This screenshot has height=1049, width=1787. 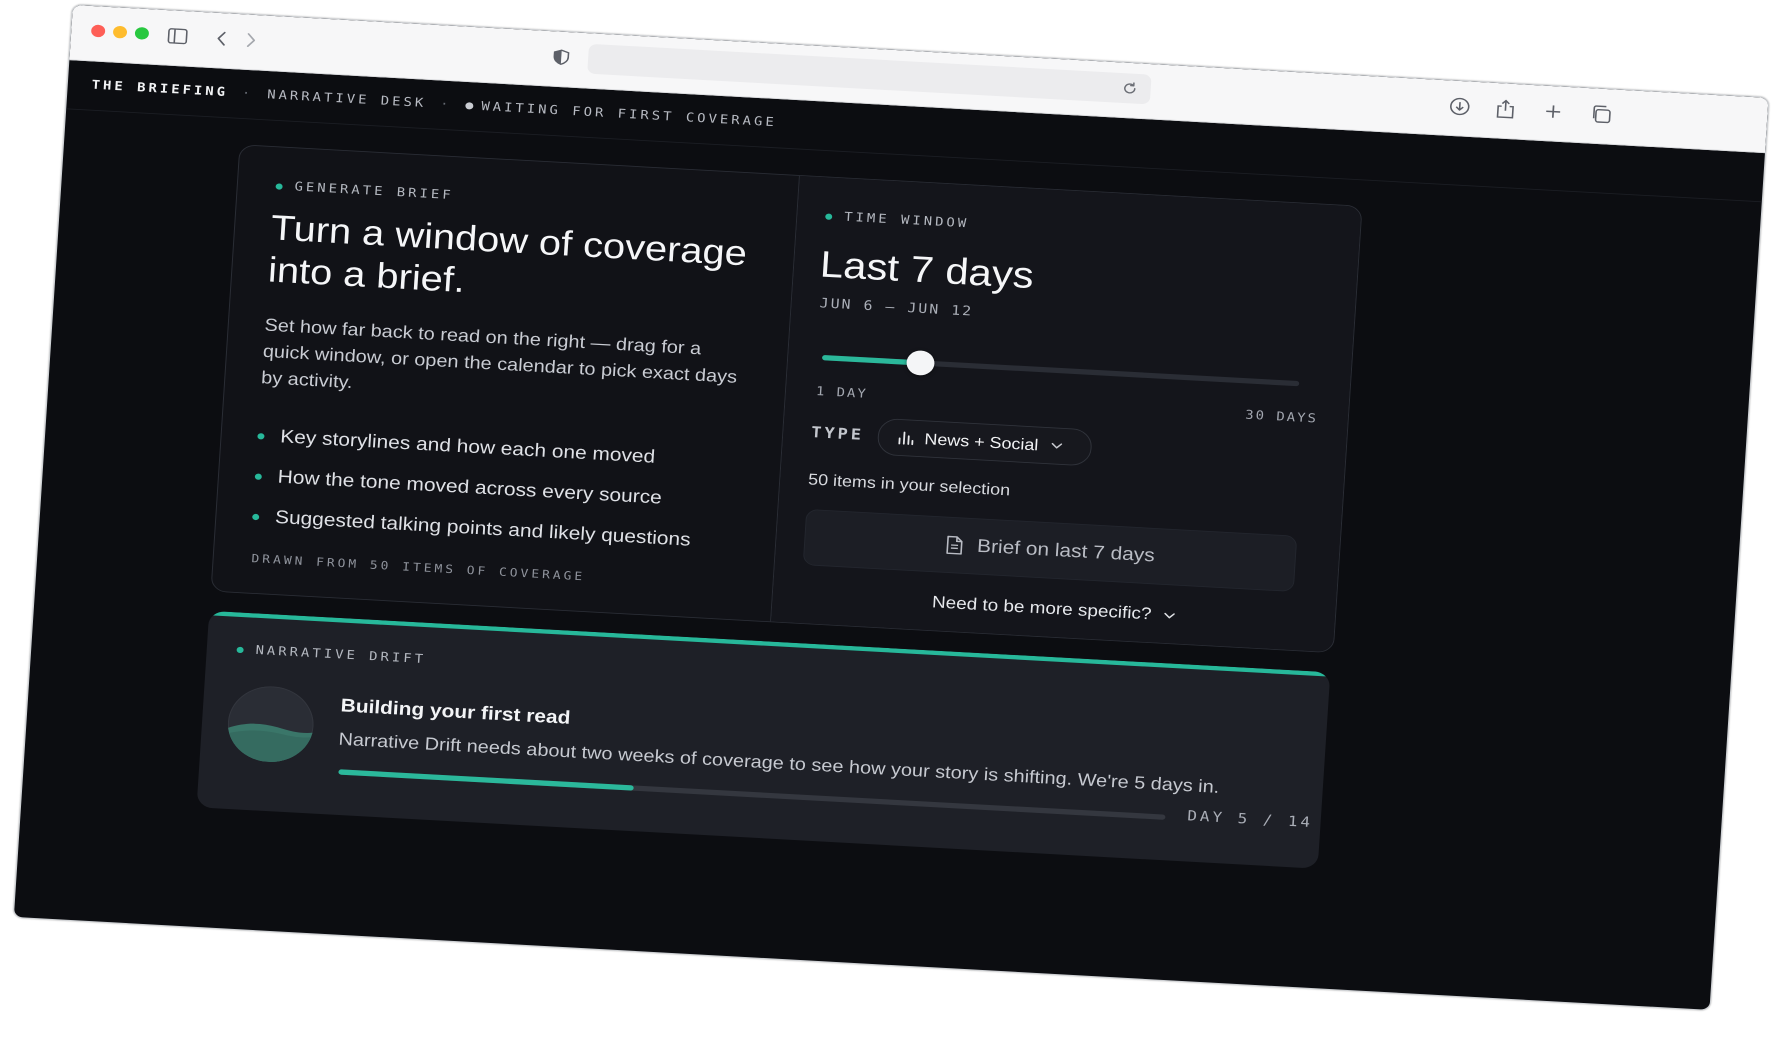 What do you see at coordinates (159, 89) in the screenshot?
I see `brand-name: THE BRIEFING` at bounding box center [159, 89].